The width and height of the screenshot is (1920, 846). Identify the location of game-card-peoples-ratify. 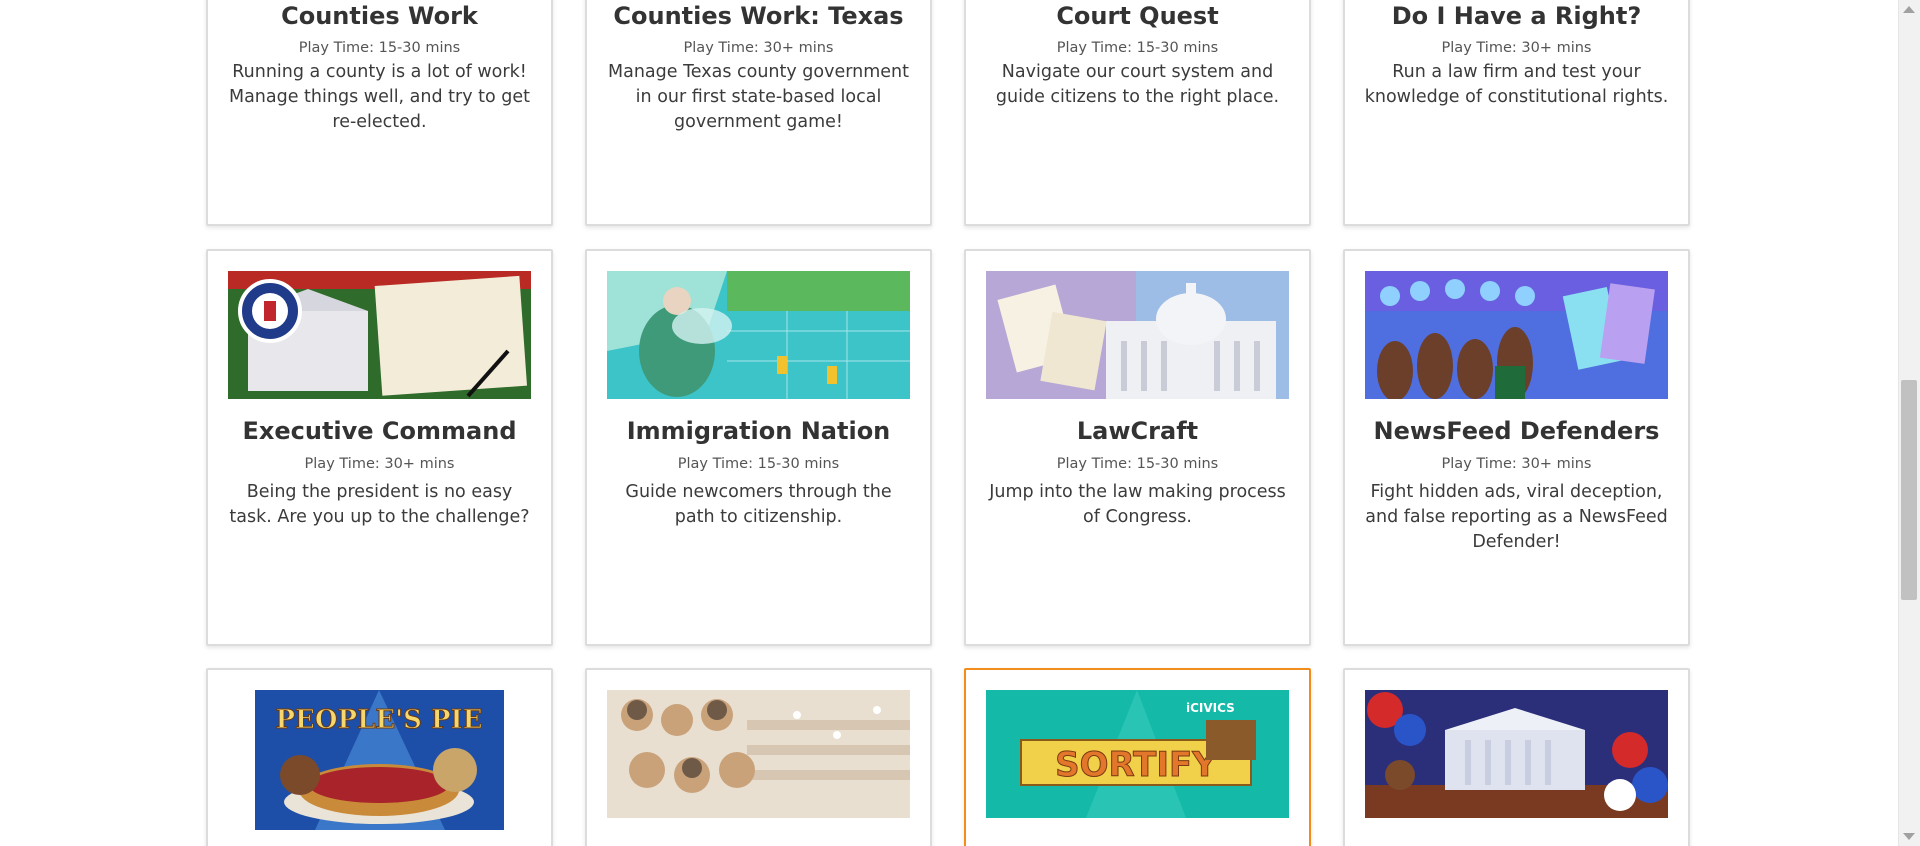
(758, 757).